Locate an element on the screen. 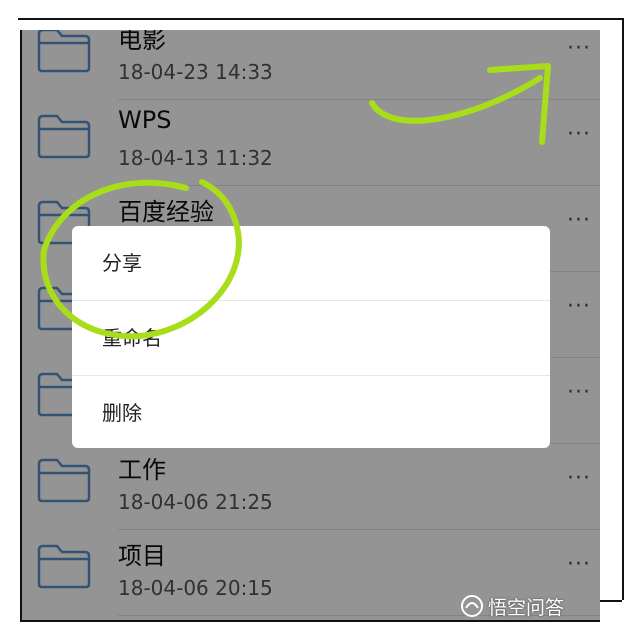 This screenshot has width=640, height=635. menu-item-rename: 重命名 is located at coordinates (311, 337).